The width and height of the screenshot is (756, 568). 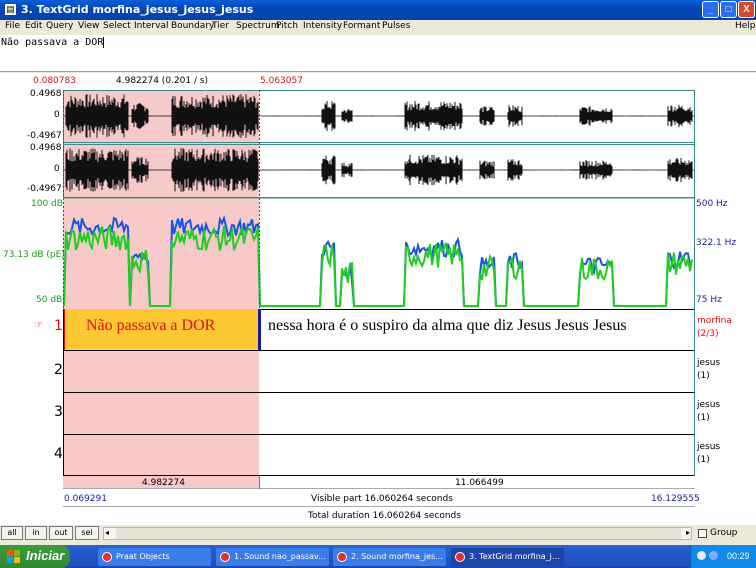 What do you see at coordinates (479, 483) in the screenshot?
I see `remaining-duration-label: 11.066499` at bounding box center [479, 483].